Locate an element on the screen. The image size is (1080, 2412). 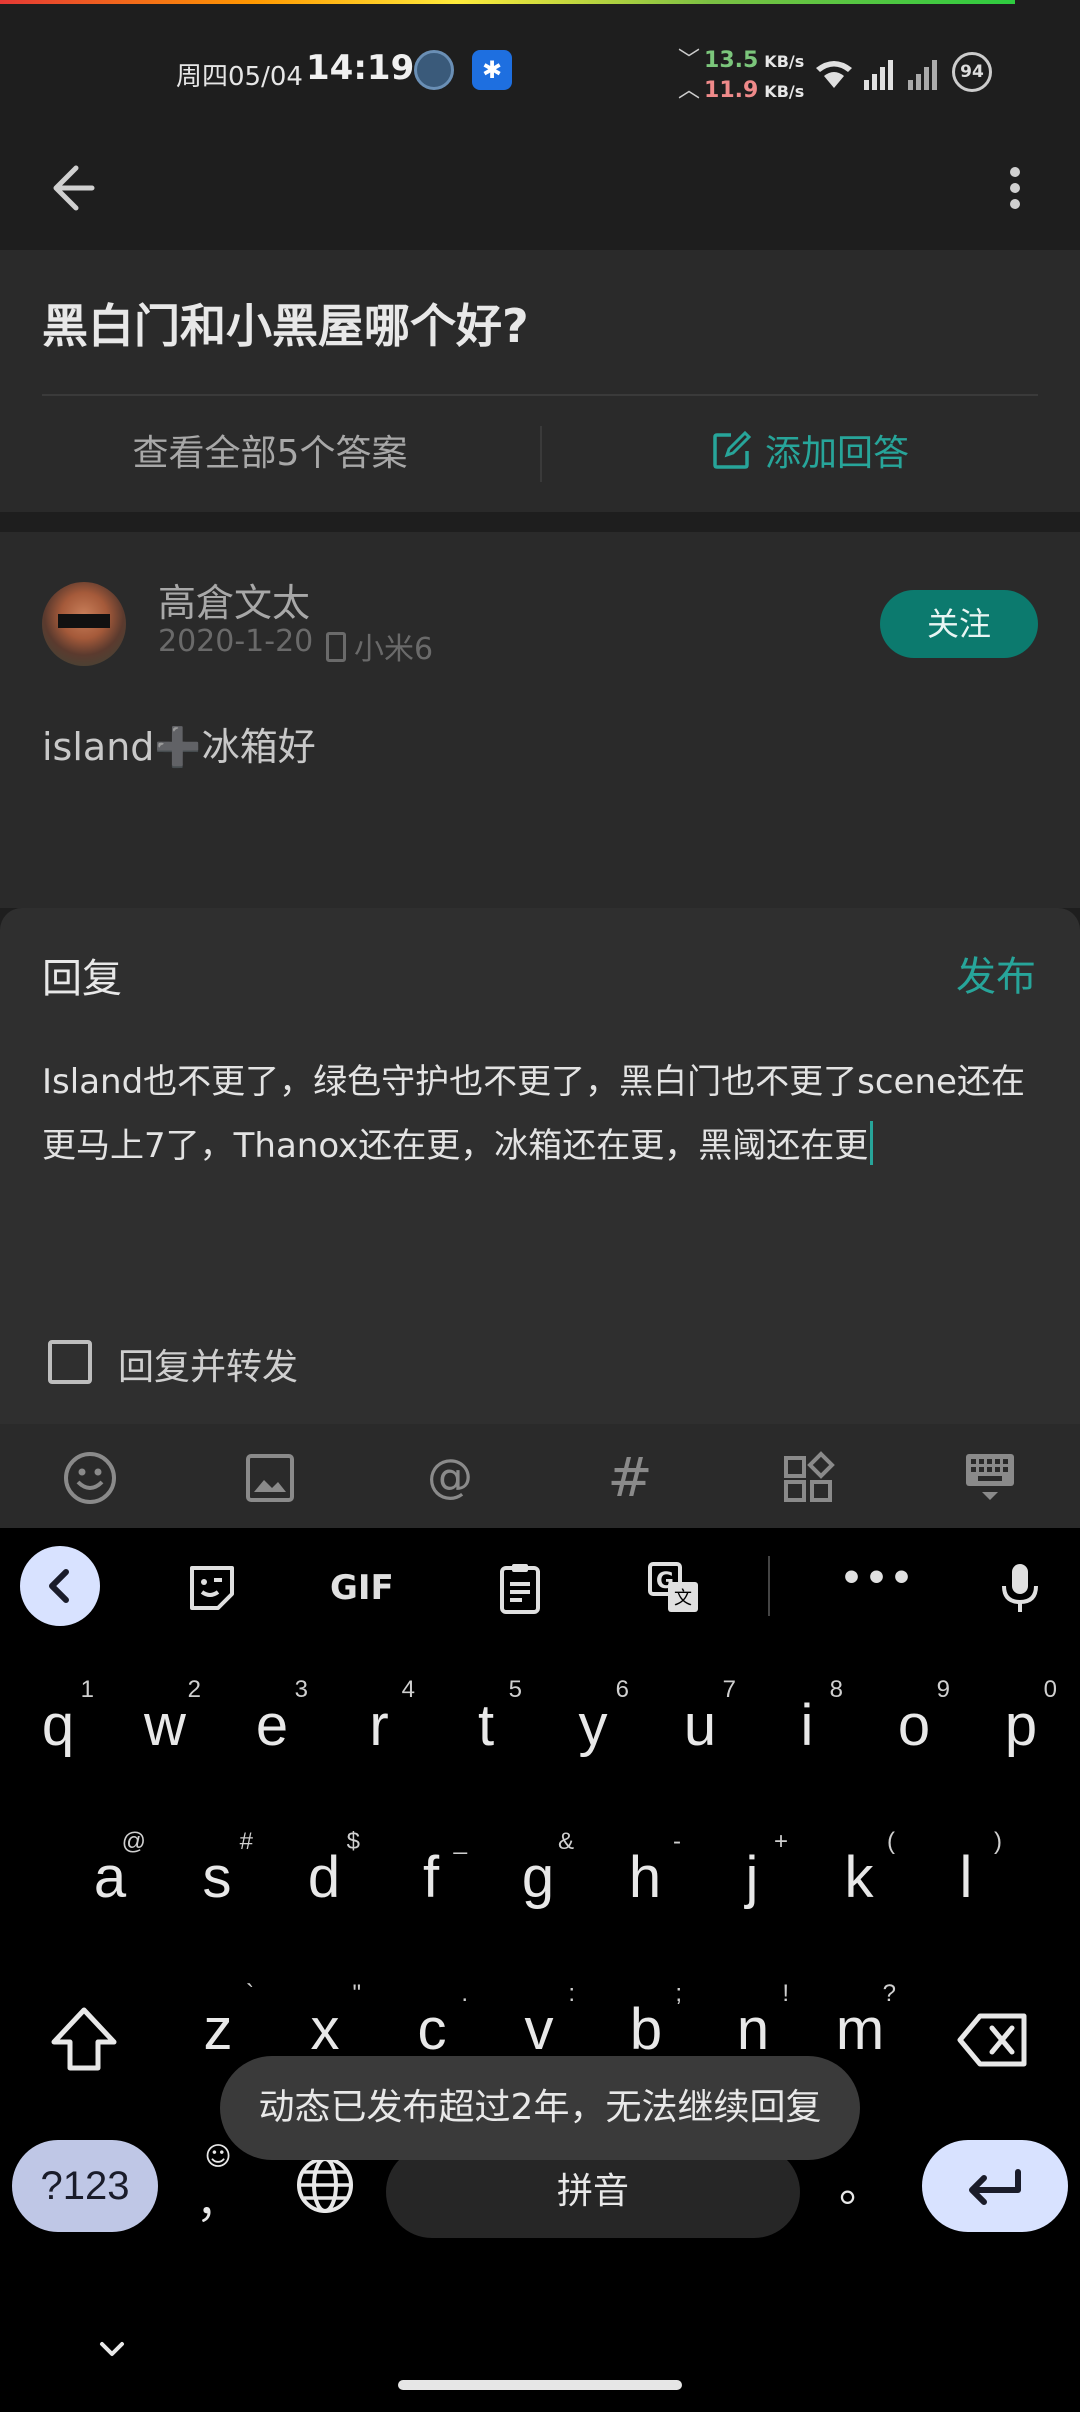
key-w: 2w is located at coordinates (165, 1742).